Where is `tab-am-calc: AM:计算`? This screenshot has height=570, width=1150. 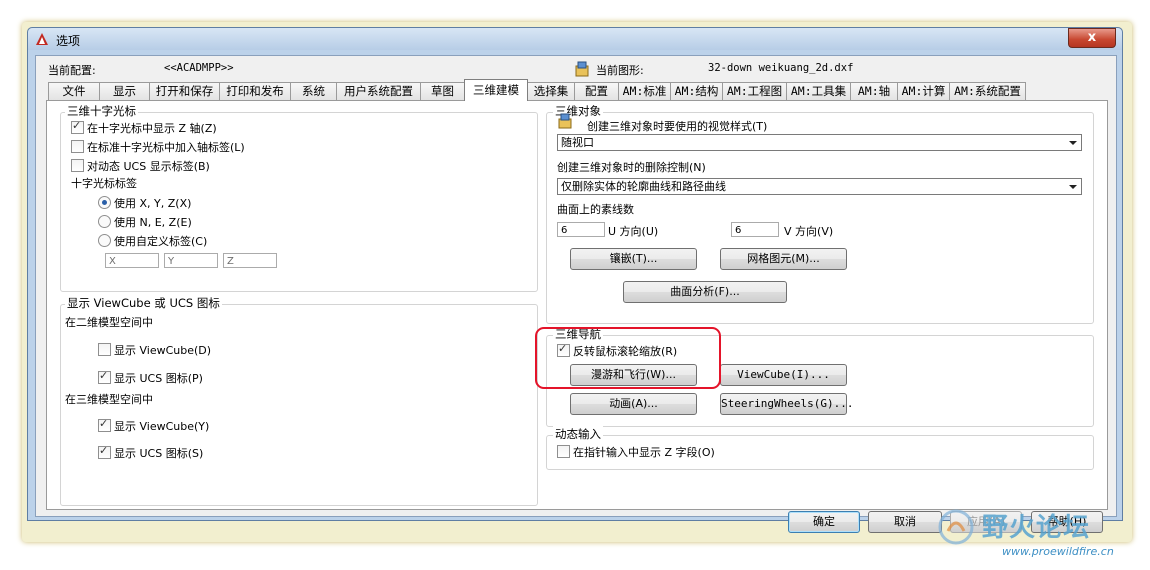
tab-am-calc: AM:计算 is located at coordinates (923, 91).